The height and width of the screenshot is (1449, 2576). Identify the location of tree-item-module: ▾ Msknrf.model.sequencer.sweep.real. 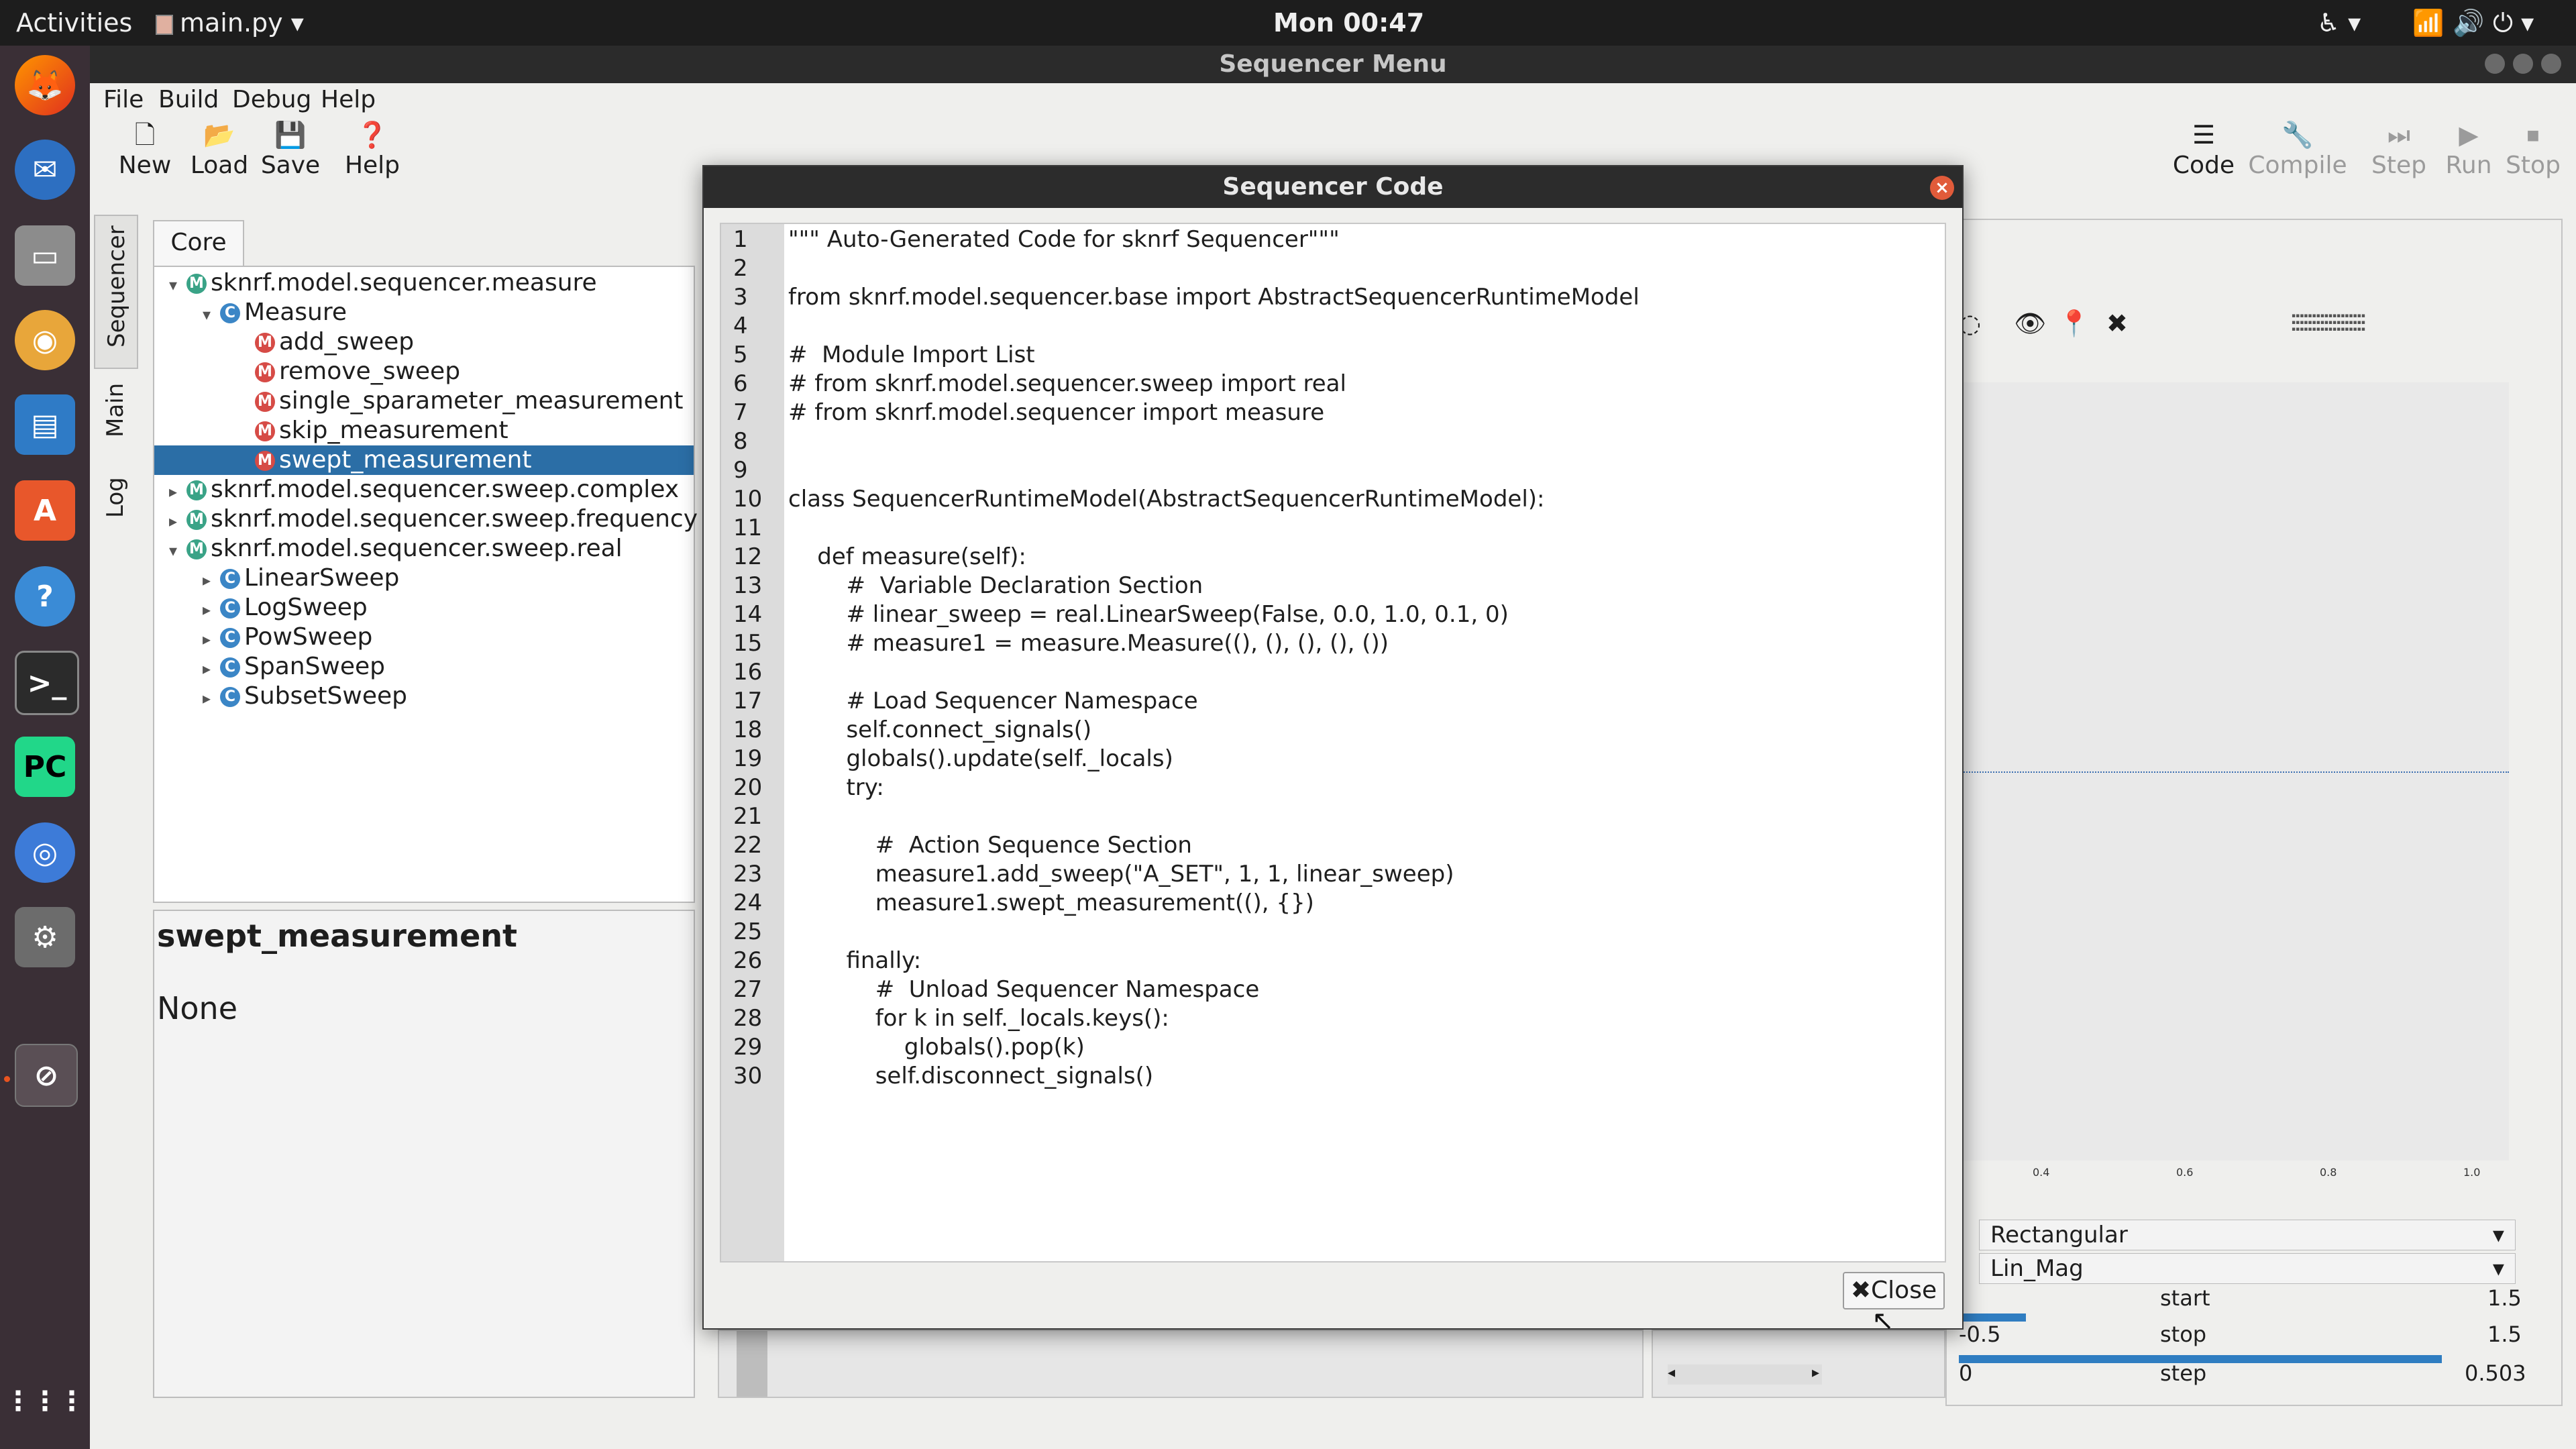
(391, 549).